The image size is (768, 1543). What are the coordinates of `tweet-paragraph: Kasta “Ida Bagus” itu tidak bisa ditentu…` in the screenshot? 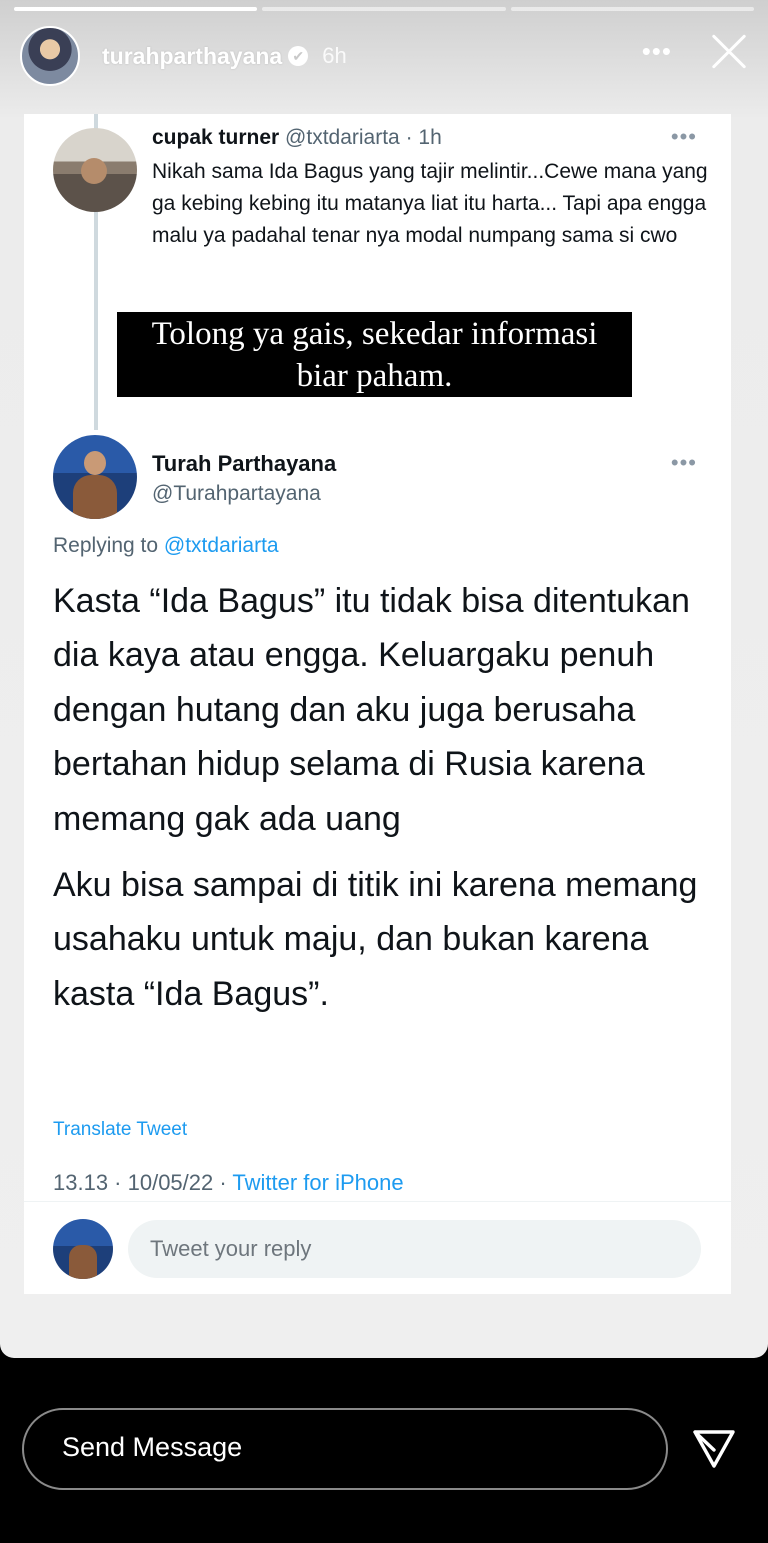 It's located at (371, 710).